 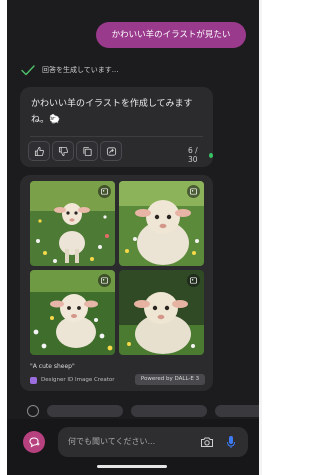 What do you see at coordinates (116, 127) in the screenshot?
I see `response-card: かわいい羊のイラストを作成してみますね。🐑 6 / 30` at bounding box center [116, 127].